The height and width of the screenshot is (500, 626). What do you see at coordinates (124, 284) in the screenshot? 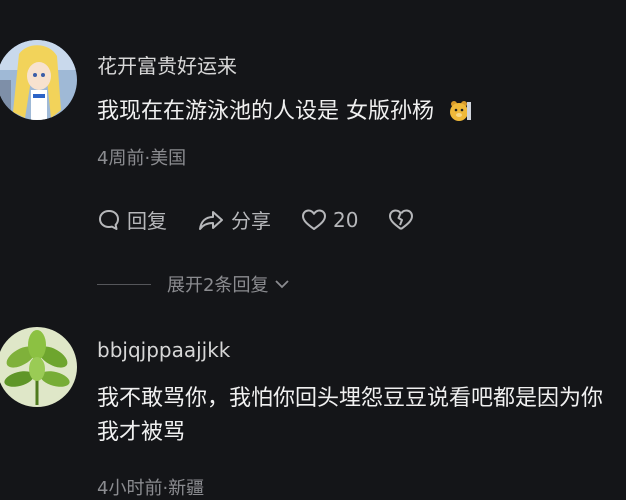
I see `divider-line` at bounding box center [124, 284].